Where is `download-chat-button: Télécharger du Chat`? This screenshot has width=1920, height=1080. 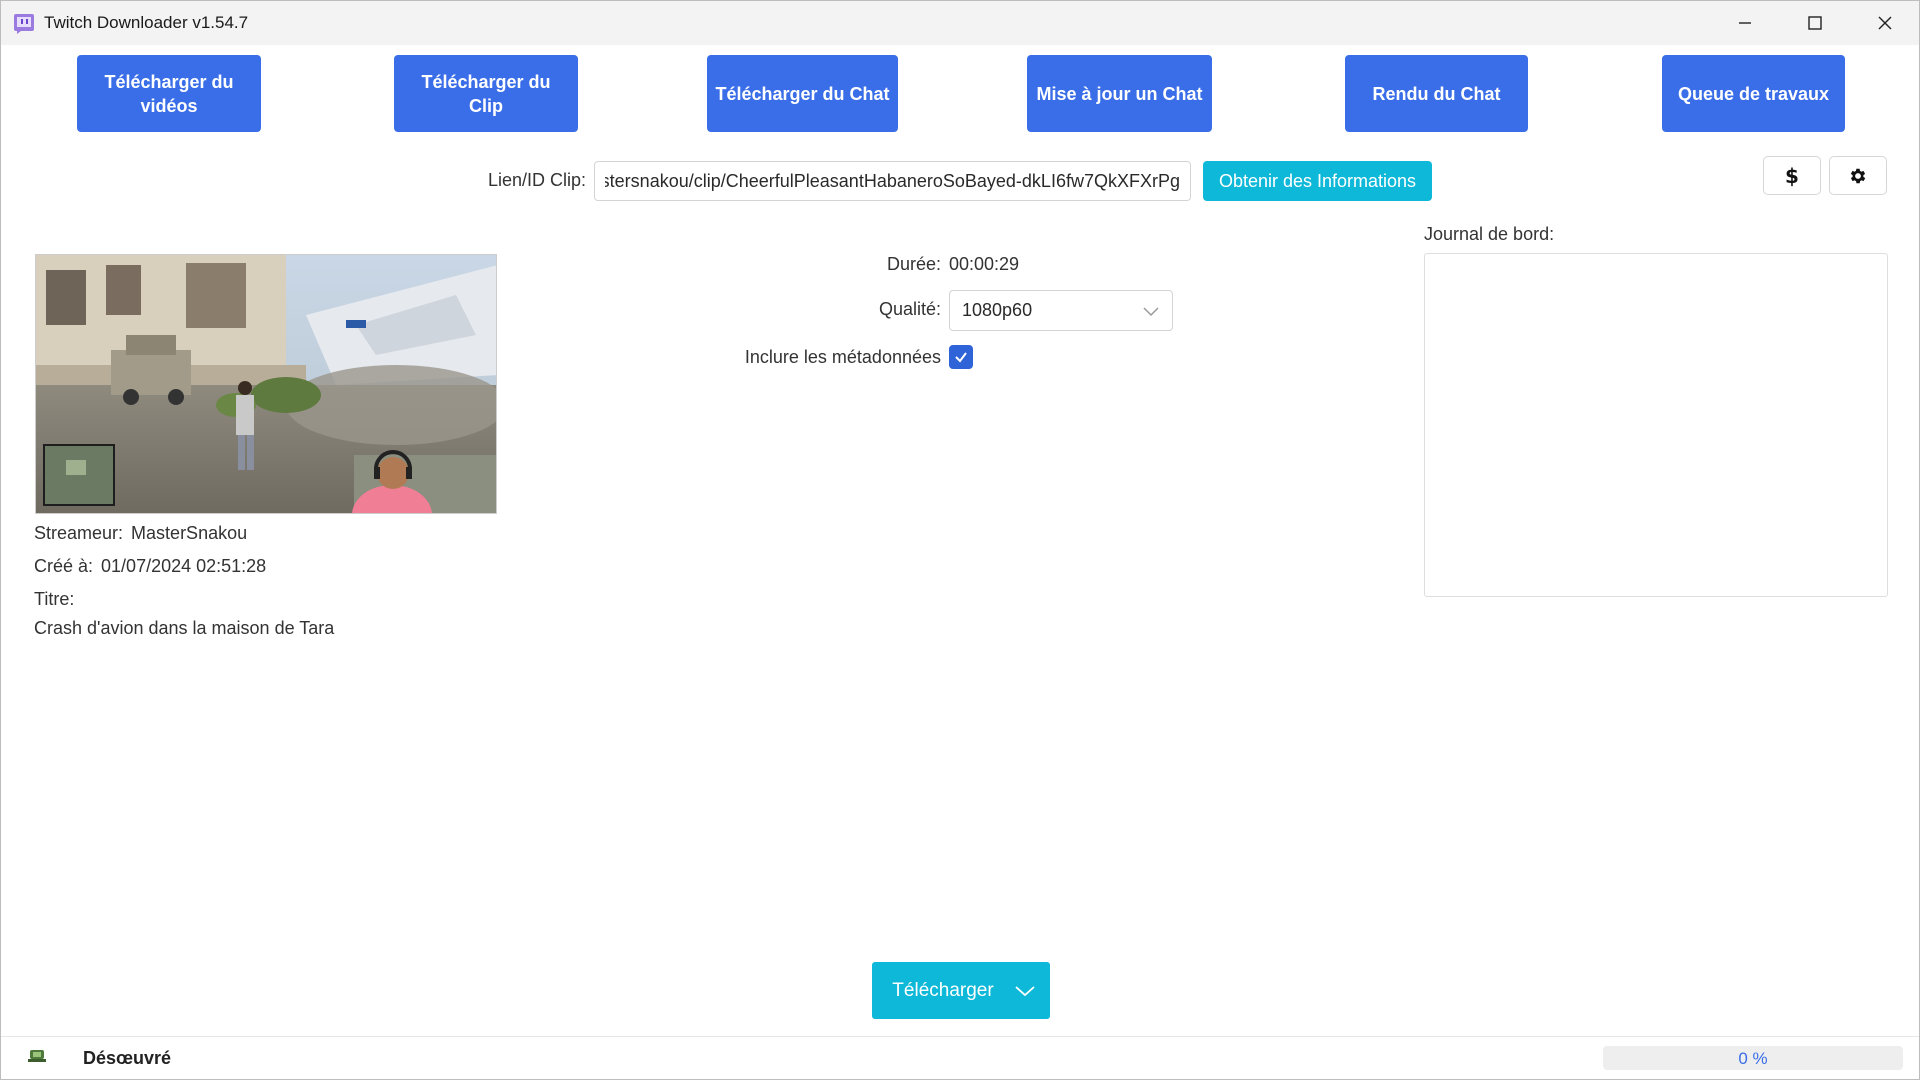
download-chat-button: Télécharger du Chat is located at coordinates (802, 93).